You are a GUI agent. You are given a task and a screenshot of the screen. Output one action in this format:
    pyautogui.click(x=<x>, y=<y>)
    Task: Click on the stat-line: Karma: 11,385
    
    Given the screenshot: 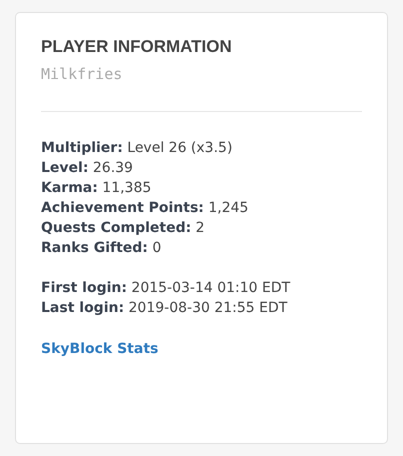 What is the action you would take?
    pyautogui.click(x=96, y=188)
    